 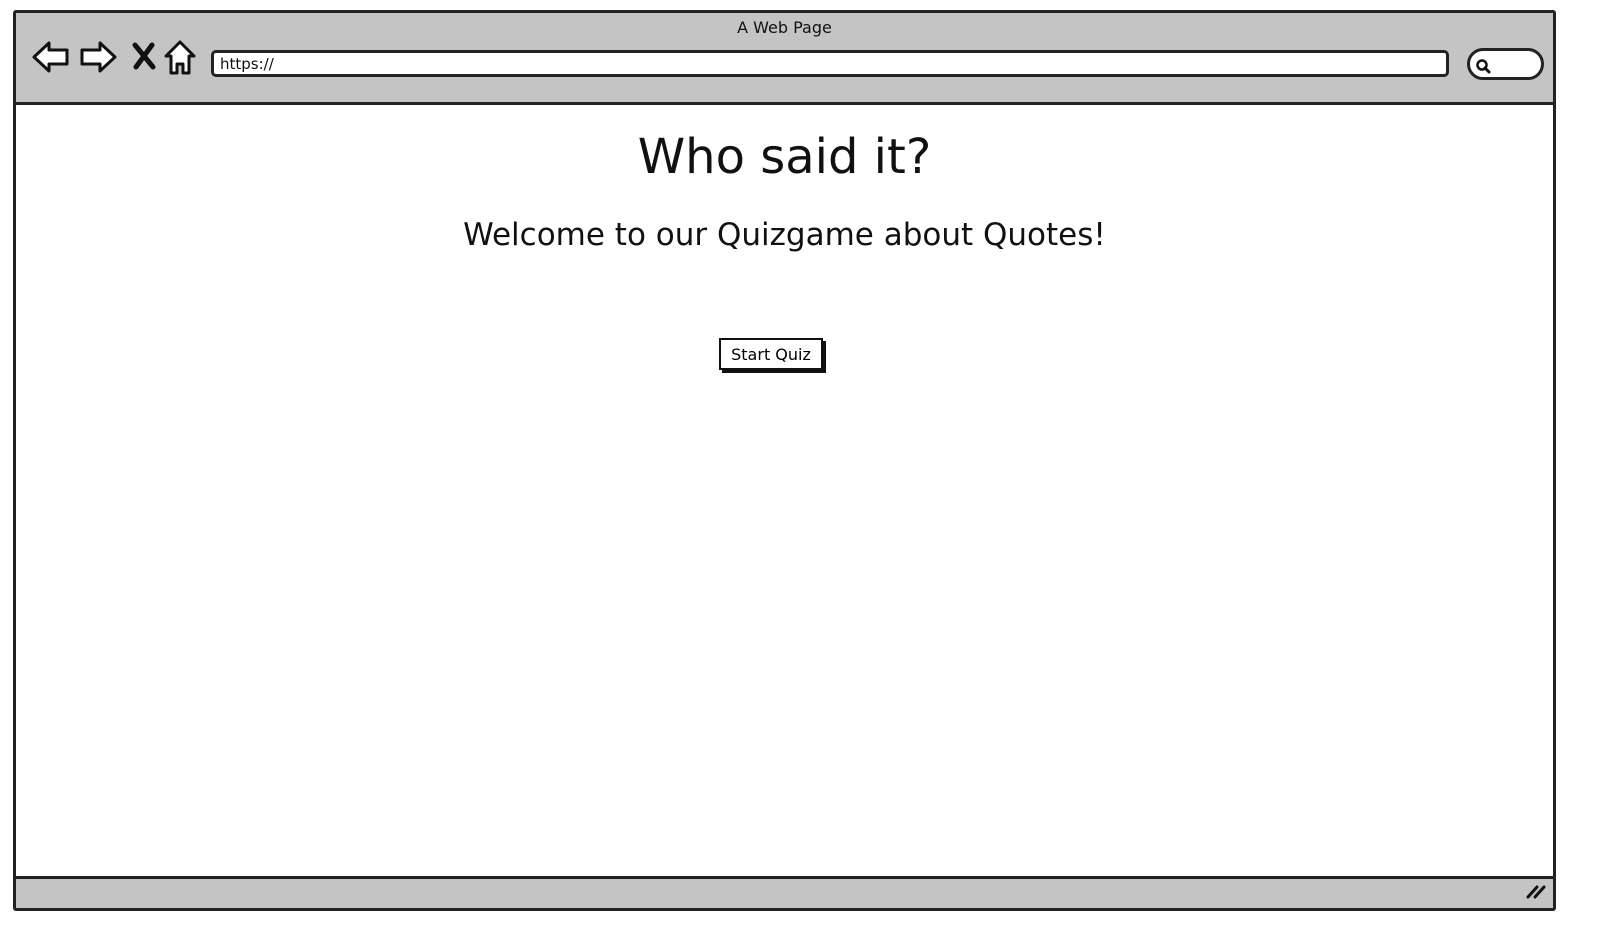 I want to click on start-quiz-button: Start Quiz, so click(x=771, y=354).